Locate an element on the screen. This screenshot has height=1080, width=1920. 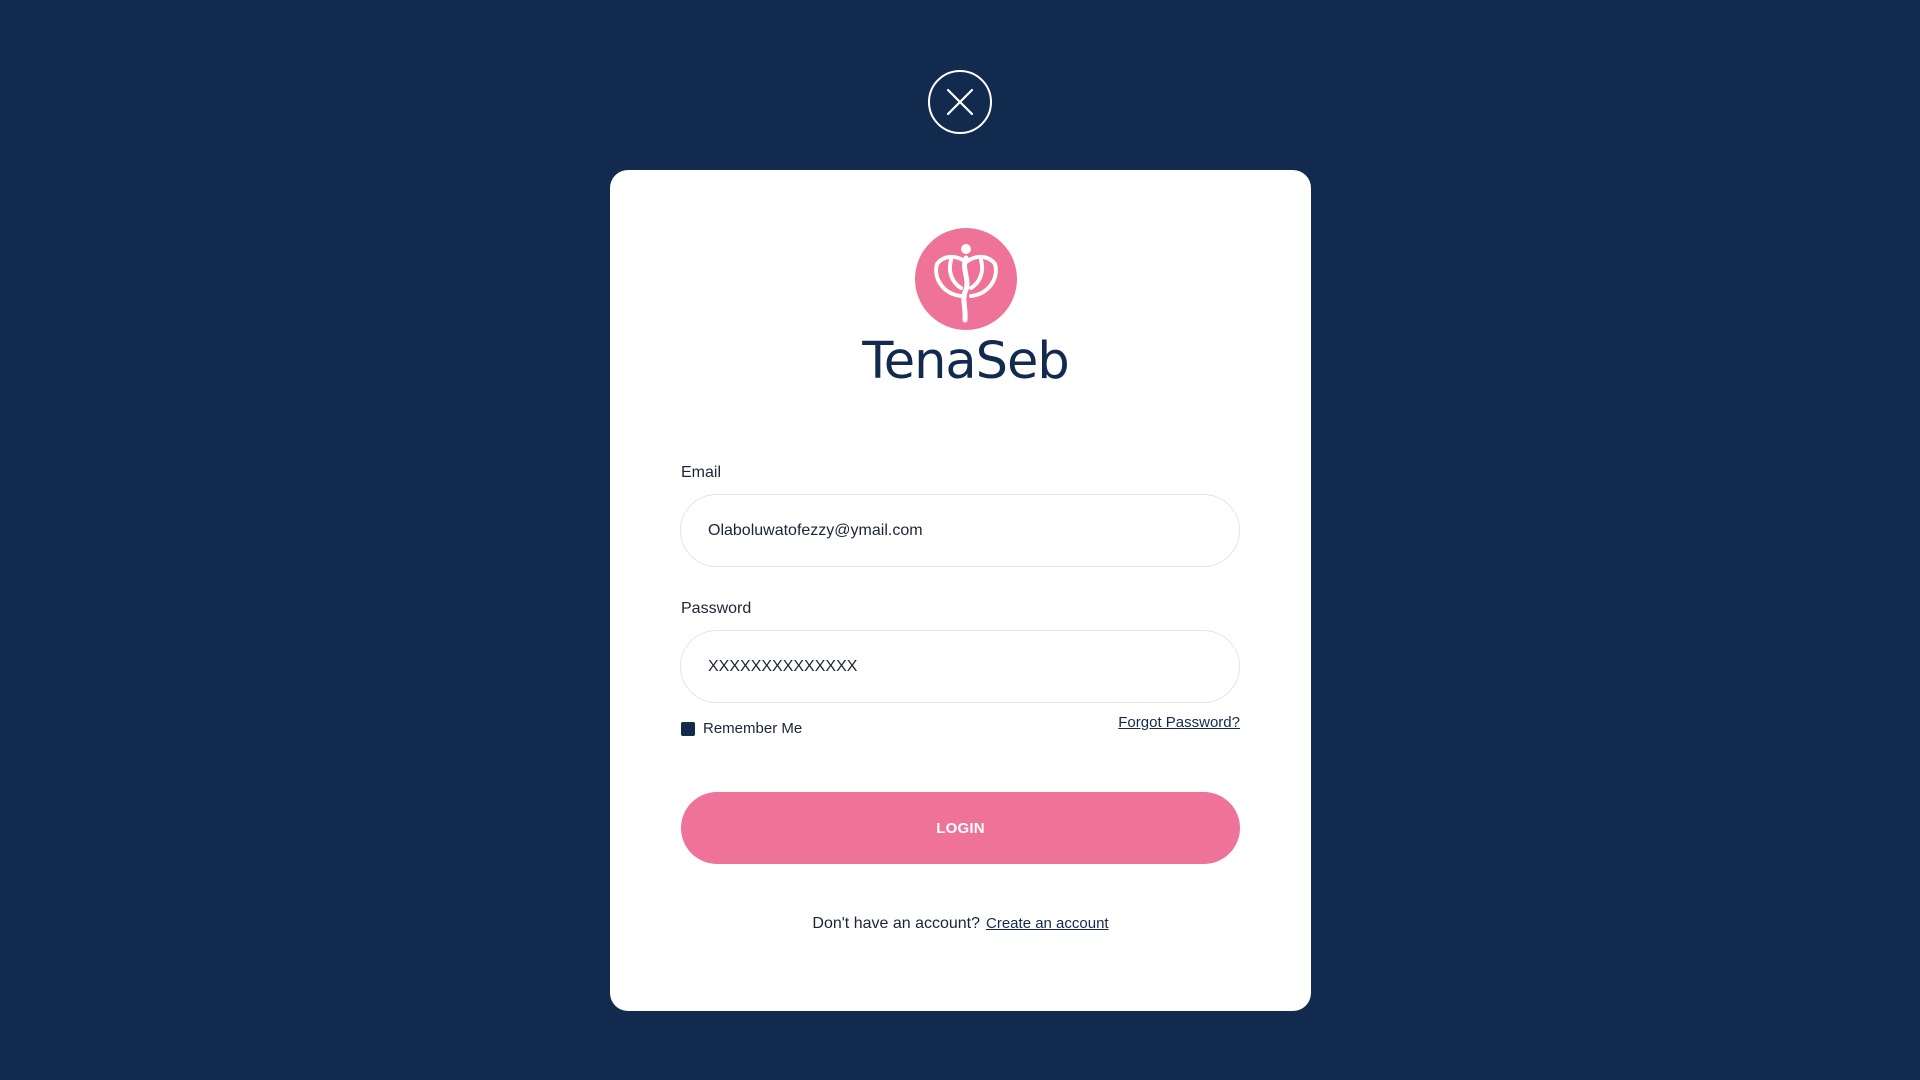
signup-prompt: Don't have an account? Create an account is located at coordinates (960, 924).